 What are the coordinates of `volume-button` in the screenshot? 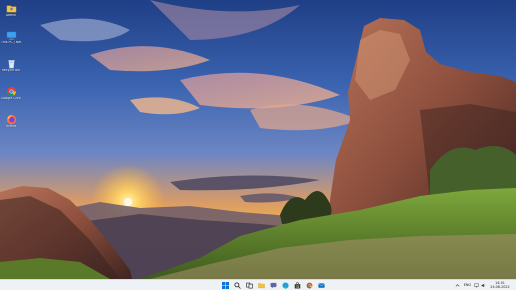 It's located at (483, 285).